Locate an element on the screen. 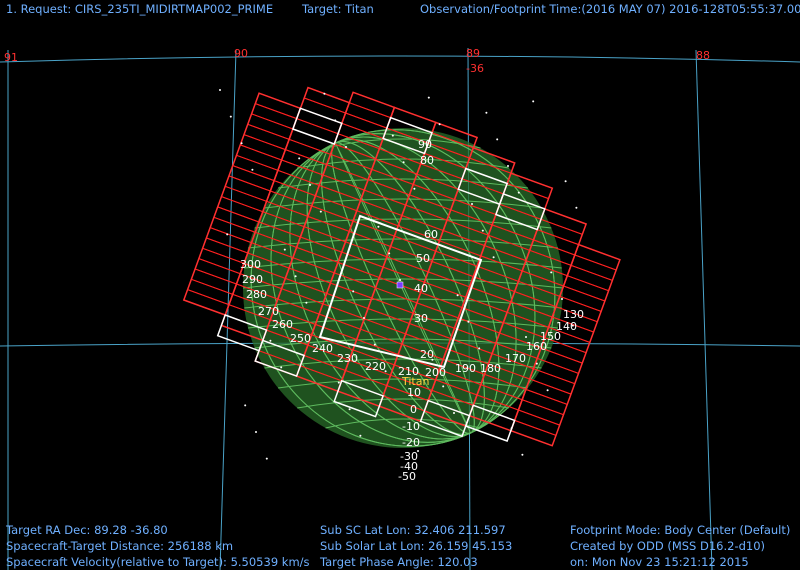 The height and width of the screenshot is (570, 800). target-title: Target: Titan is located at coordinates (338, 9).